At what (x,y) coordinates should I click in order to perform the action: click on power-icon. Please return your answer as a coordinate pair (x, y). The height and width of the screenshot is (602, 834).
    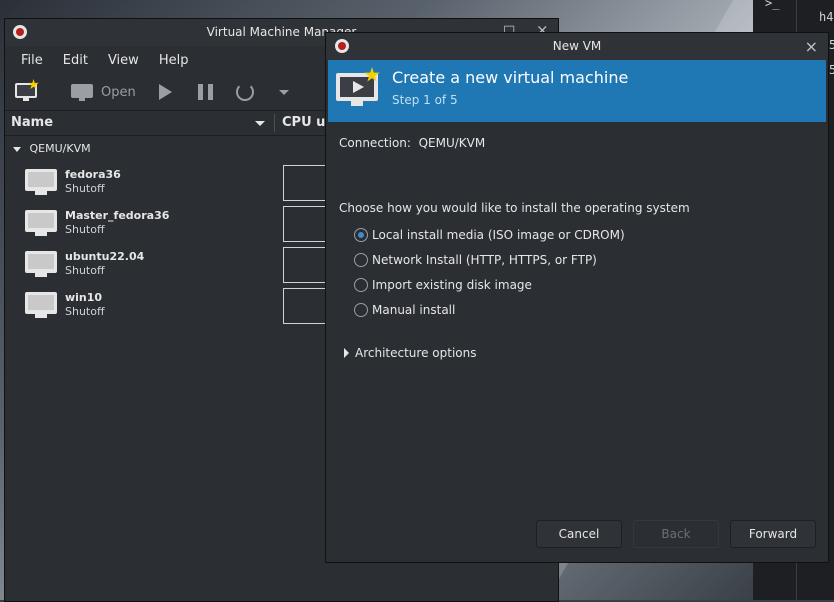
    Looking at the image, I should click on (245, 92).